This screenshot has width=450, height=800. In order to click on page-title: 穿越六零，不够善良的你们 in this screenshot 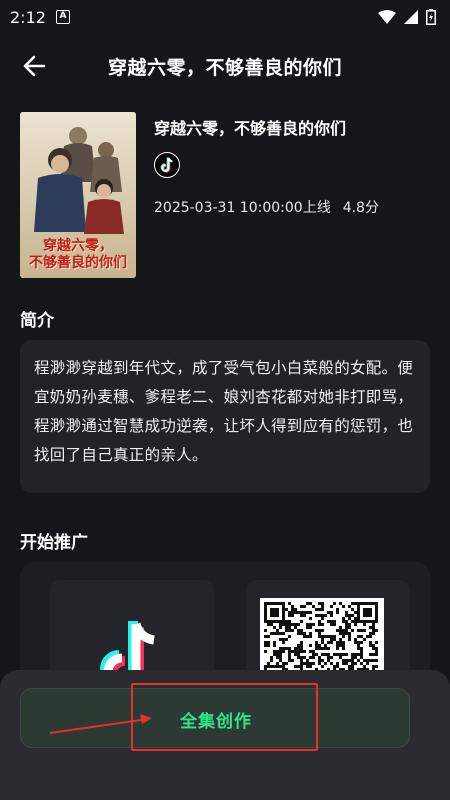, I will do `click(224, 68)`.